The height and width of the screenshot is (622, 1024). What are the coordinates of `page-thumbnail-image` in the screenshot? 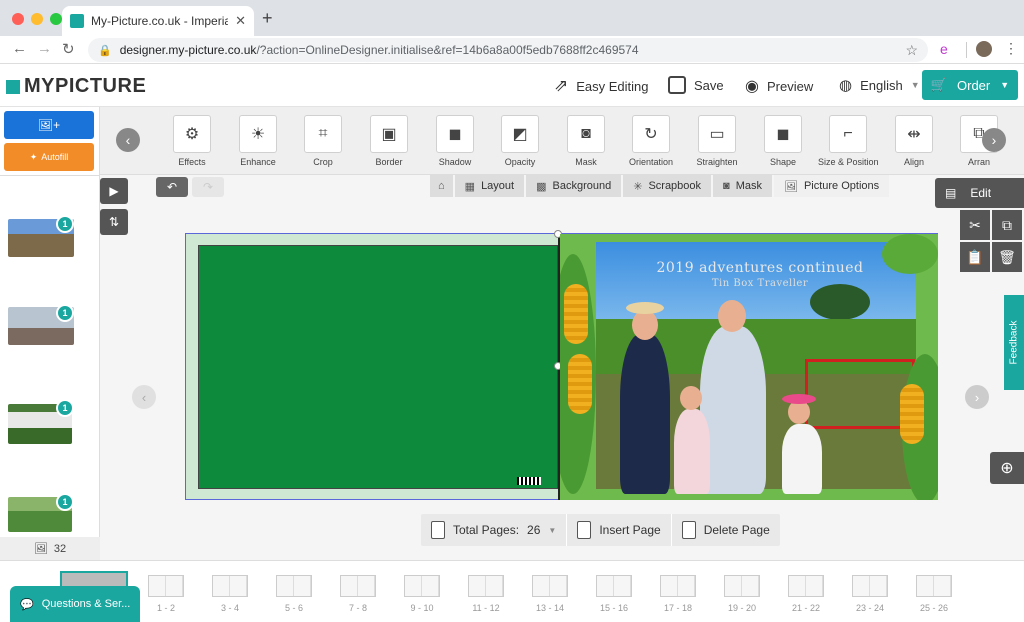 It's located at (742, 586).